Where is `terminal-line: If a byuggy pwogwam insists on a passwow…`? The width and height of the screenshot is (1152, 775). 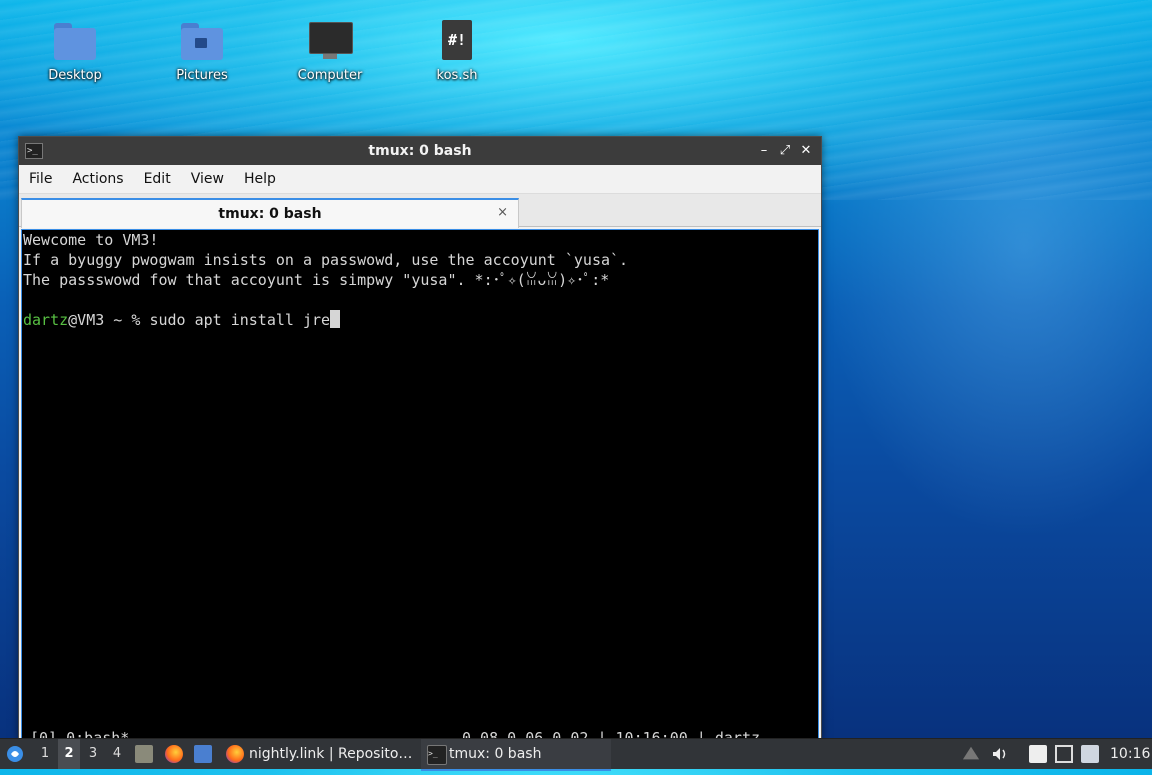
terminal-line: If a byuggy pwogwam insists on a passwow… is located at coordinates (326, 260).